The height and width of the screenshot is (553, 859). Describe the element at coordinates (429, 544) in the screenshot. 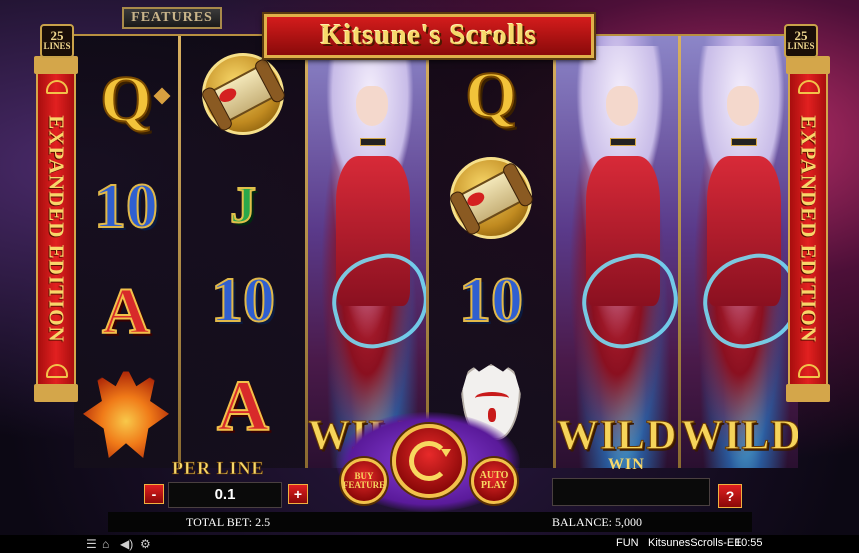

I see `system-bar: ☰ ⌂ ◀) ⚙ FUN KitsunesScrolls-EE 10:55` at that location.